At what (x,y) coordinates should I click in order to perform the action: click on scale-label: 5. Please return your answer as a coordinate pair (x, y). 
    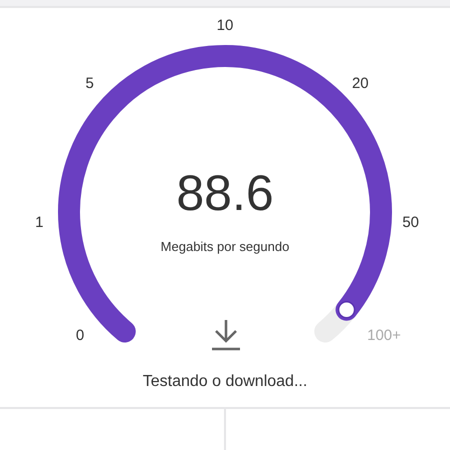
    Looking at the image, I should click on (90, 84).